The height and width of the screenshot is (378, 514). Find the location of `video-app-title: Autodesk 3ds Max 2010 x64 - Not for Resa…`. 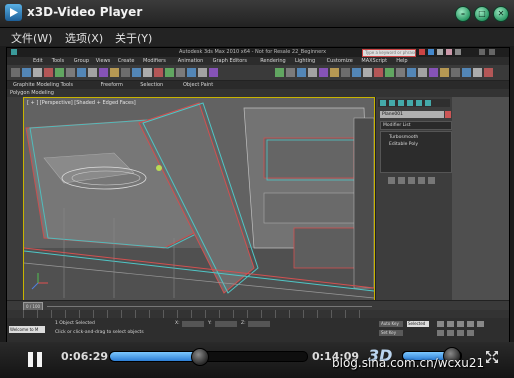

video-app-title: Autodesk 3ds Max 2010 x64 - Not for Resa… is located at coordinates (253, 52).